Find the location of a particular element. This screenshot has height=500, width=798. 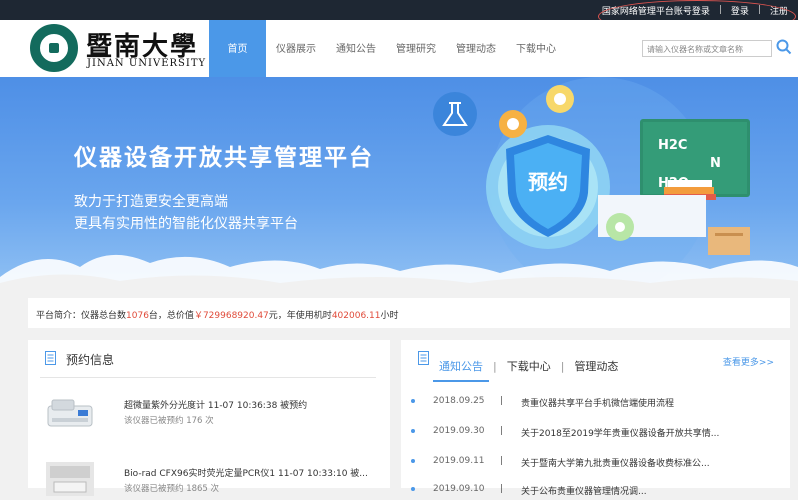

brand-name-en: JINAN UNIVERSITY is located at coordinates (147, 63).